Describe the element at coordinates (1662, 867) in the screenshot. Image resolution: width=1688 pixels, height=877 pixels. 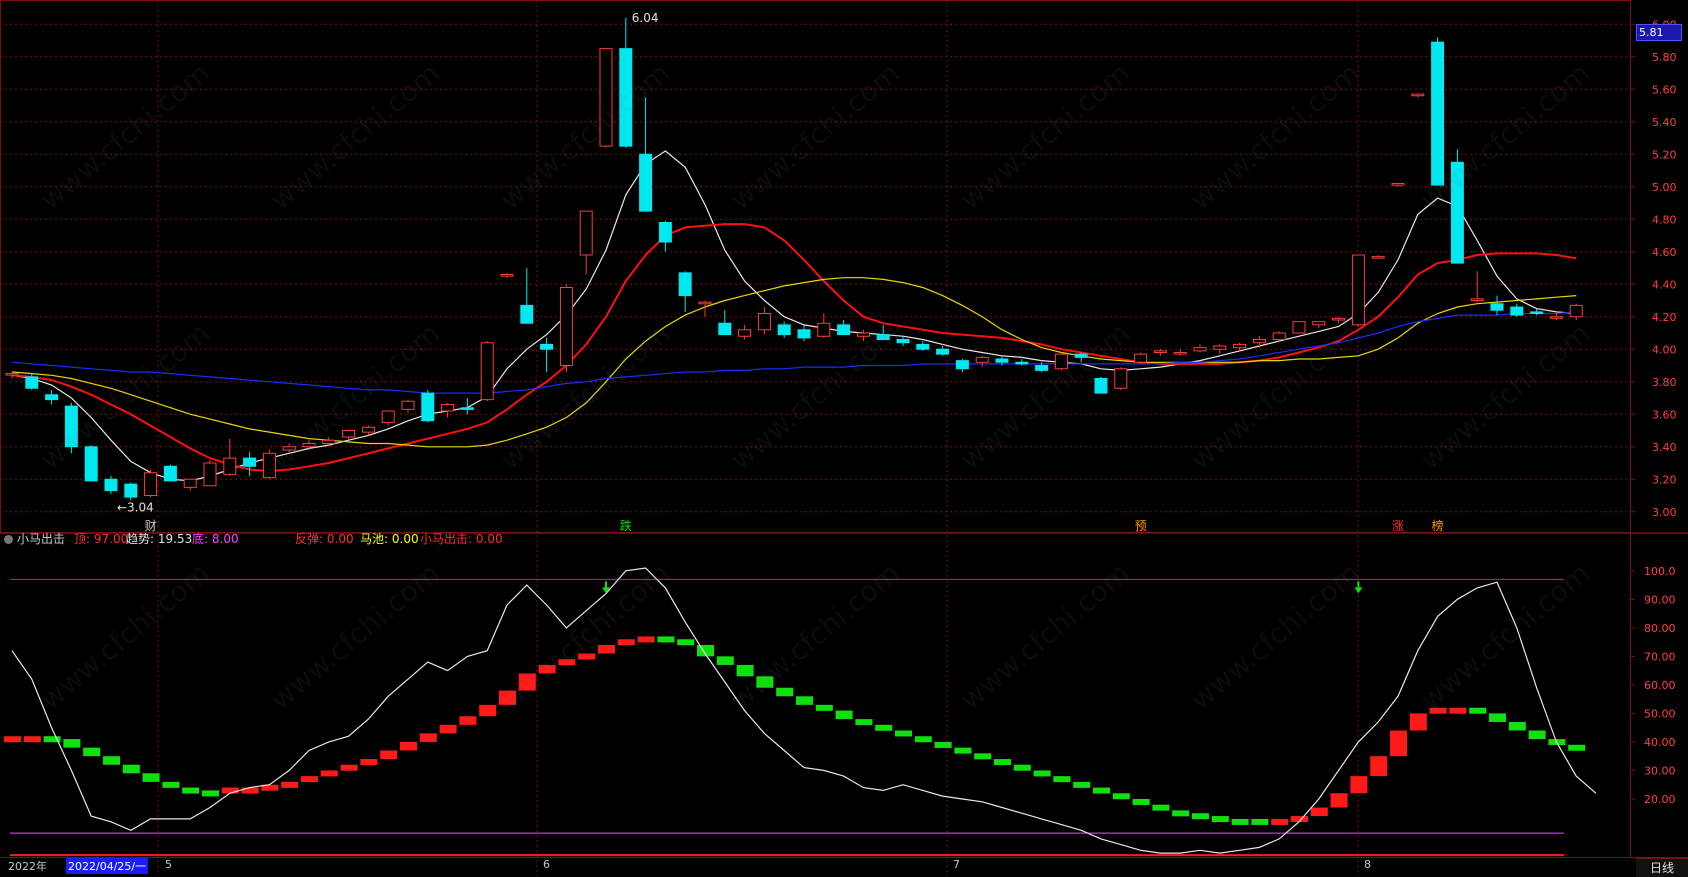
I see `period-button: 日线` at that location.